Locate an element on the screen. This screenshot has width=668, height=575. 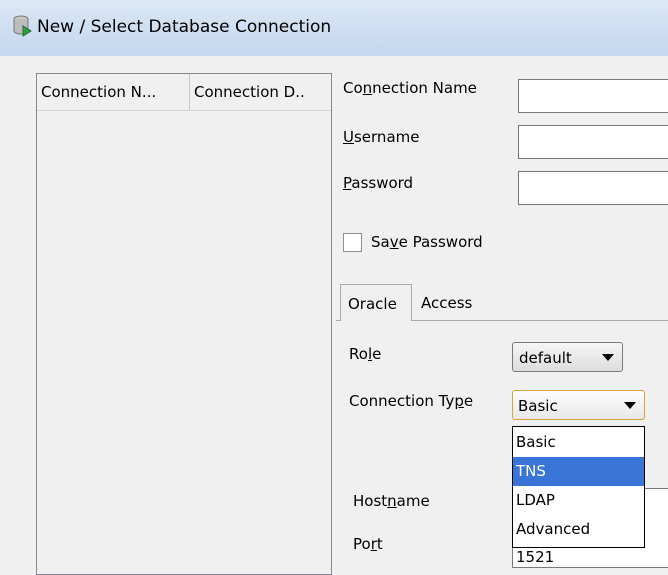
option-ldap: LDAP is located at coordinates (578, 500).